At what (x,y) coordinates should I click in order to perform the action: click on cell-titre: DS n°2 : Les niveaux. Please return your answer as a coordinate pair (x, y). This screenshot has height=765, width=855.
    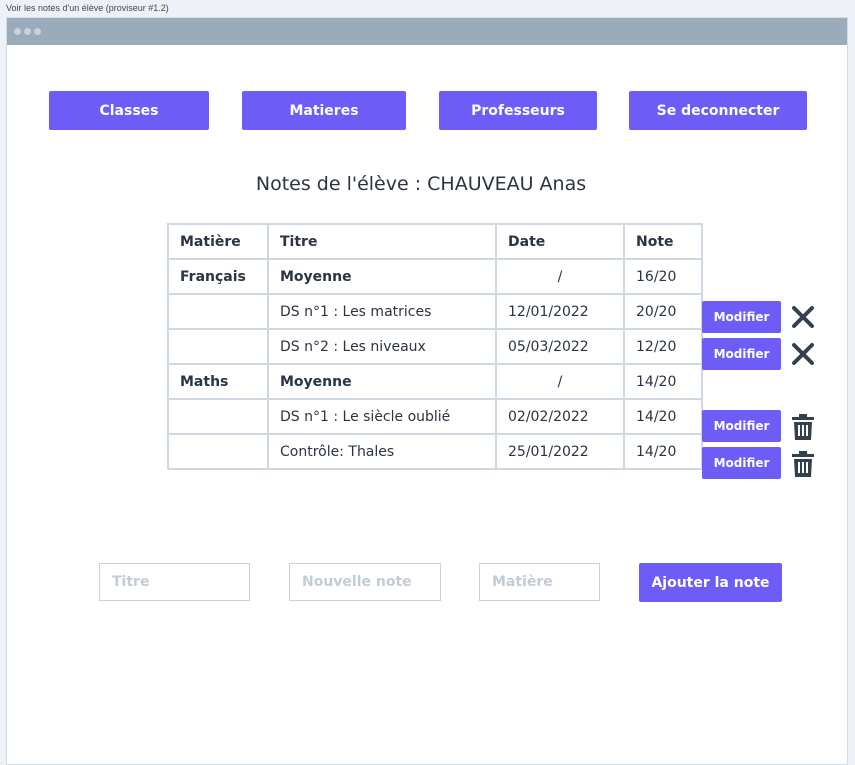
    Looking at the image, I should click on (382, 346).